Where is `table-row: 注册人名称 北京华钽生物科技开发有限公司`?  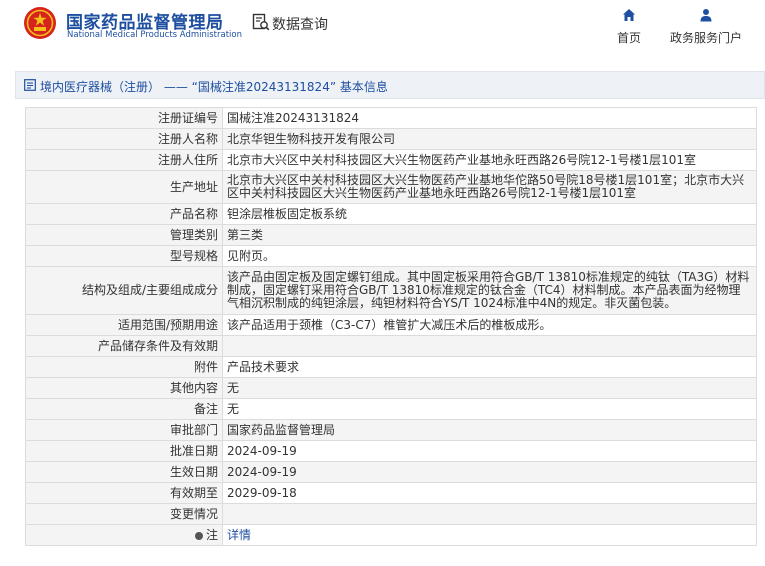 table-row: 注册人名称 北京华钽生物科技开发有限公司 is located at coordinates (391, 139).